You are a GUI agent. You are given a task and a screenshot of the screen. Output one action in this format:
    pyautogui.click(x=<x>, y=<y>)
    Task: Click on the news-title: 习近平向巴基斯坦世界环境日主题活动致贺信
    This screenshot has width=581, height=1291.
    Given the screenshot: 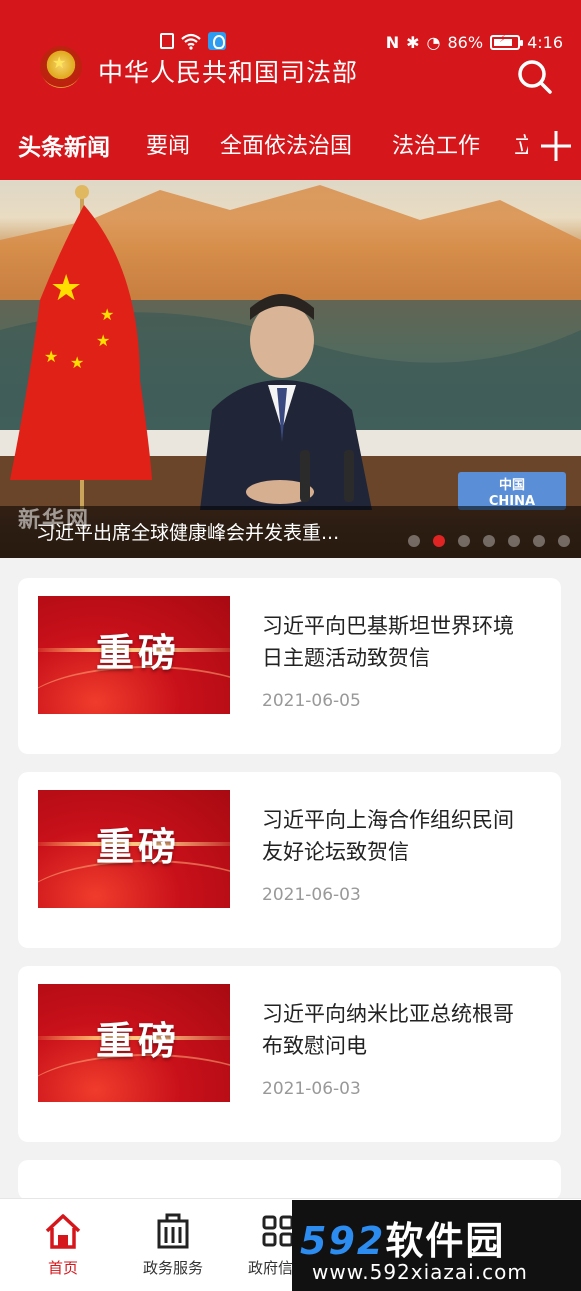 What is the action you would take?
    pyautogui.click(x=397, y=642)
    